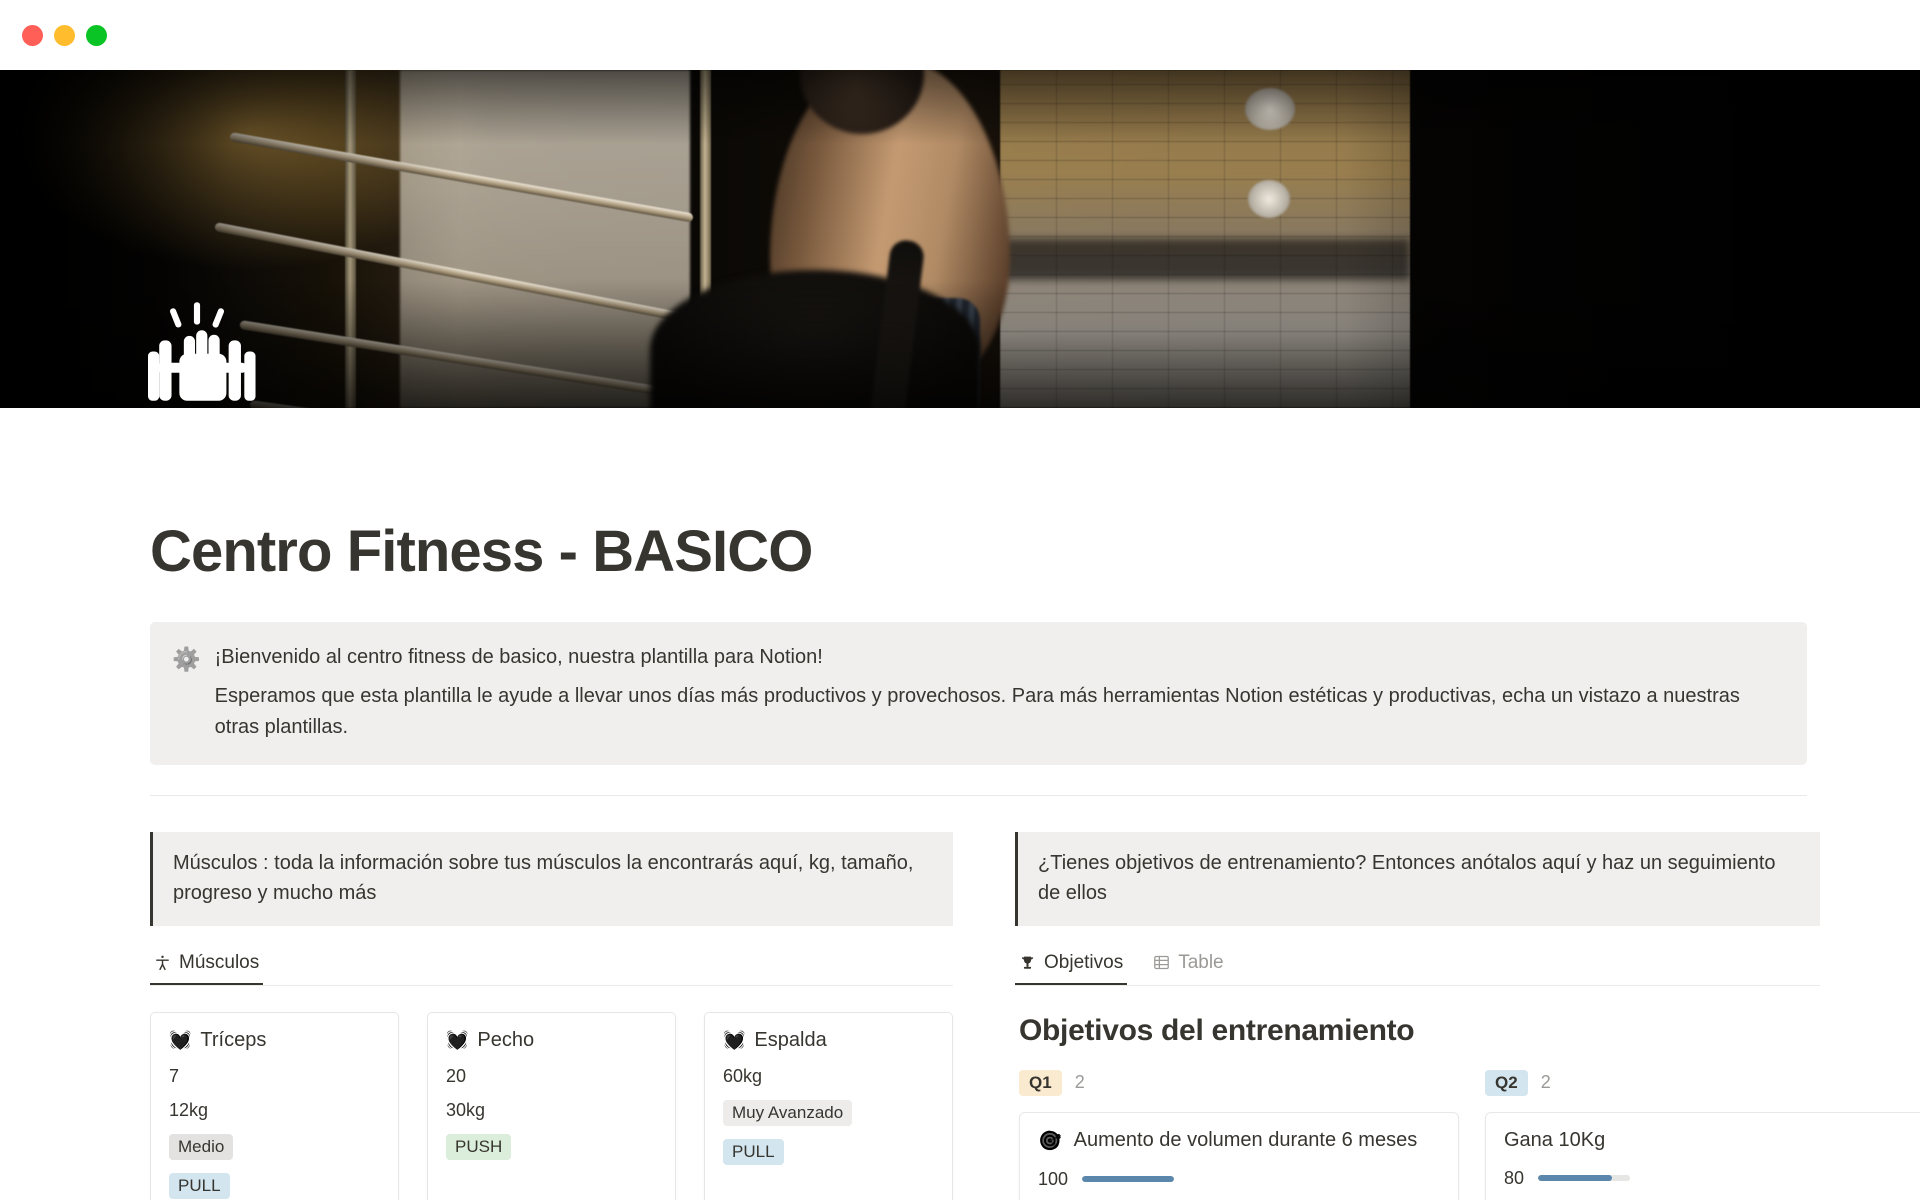  I want to click on tab-musculos: Músculos, so click(207, 965).